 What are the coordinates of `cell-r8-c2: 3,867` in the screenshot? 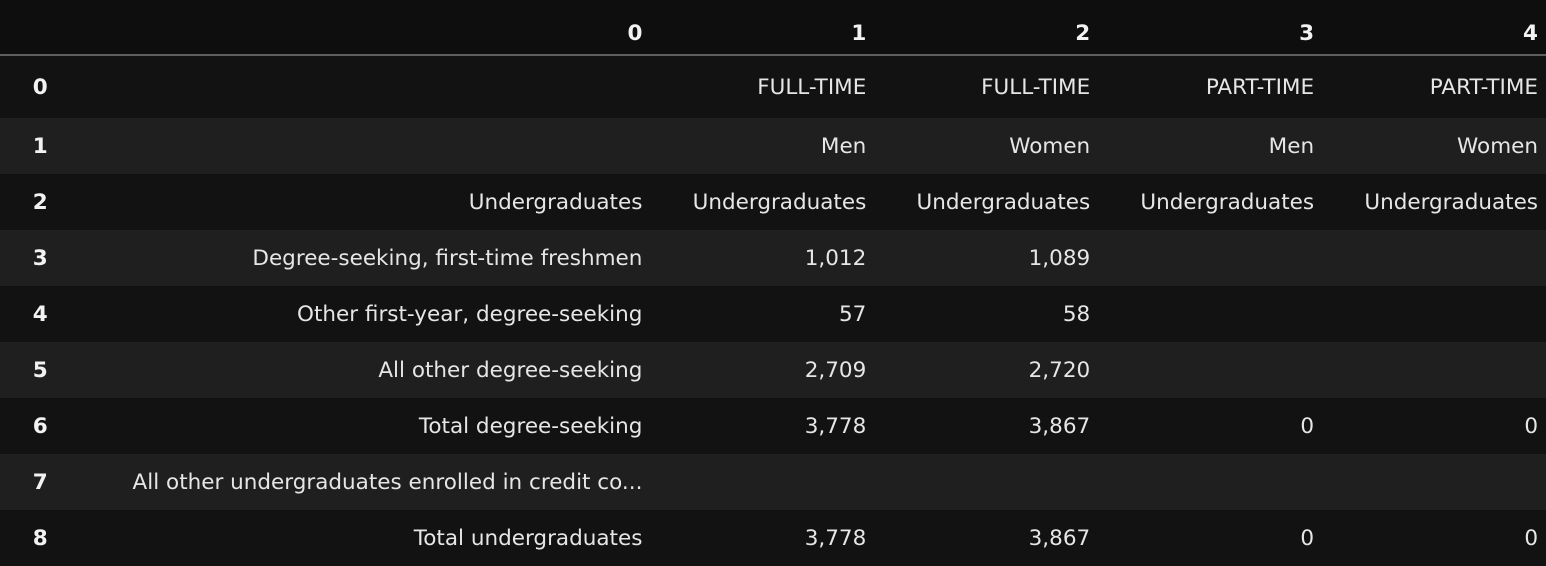 It's located at (986, 538).